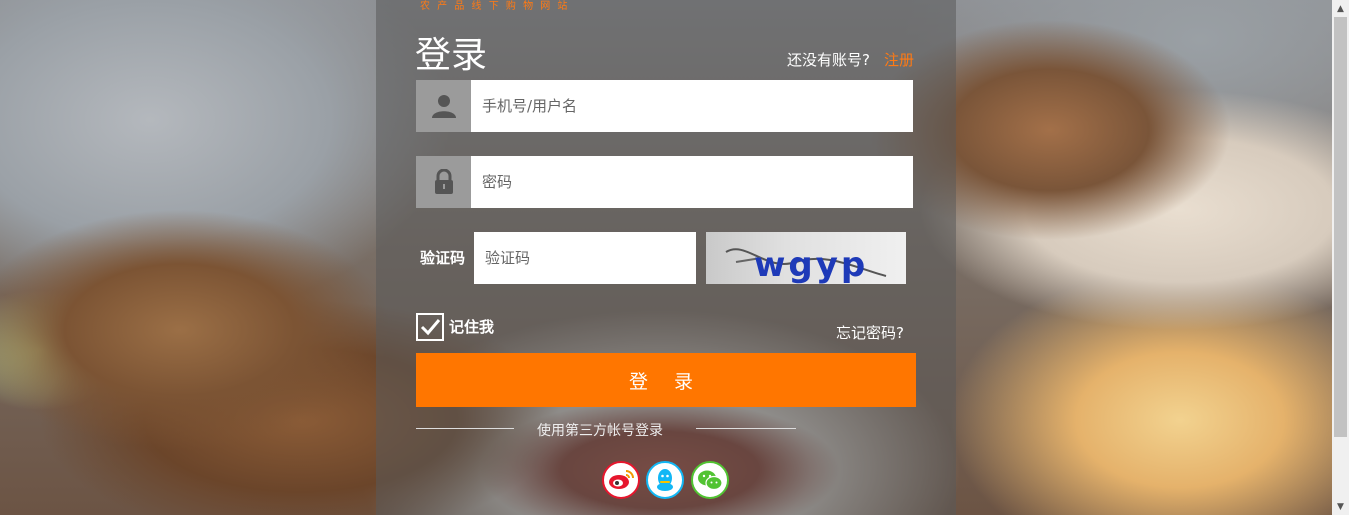 The image size is (1349, 515). I want to click on scrollbar-thumb, so click(1340, 227).